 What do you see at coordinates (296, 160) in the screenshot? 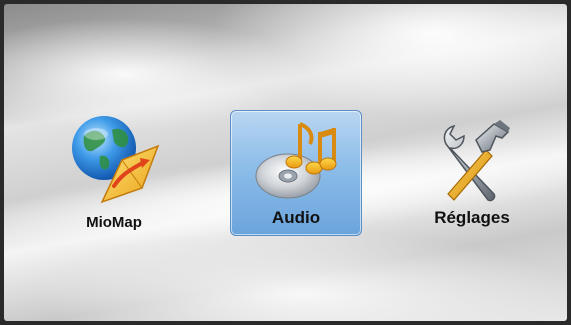
I see `cd-music-icon` at bounding box center [296, 160].